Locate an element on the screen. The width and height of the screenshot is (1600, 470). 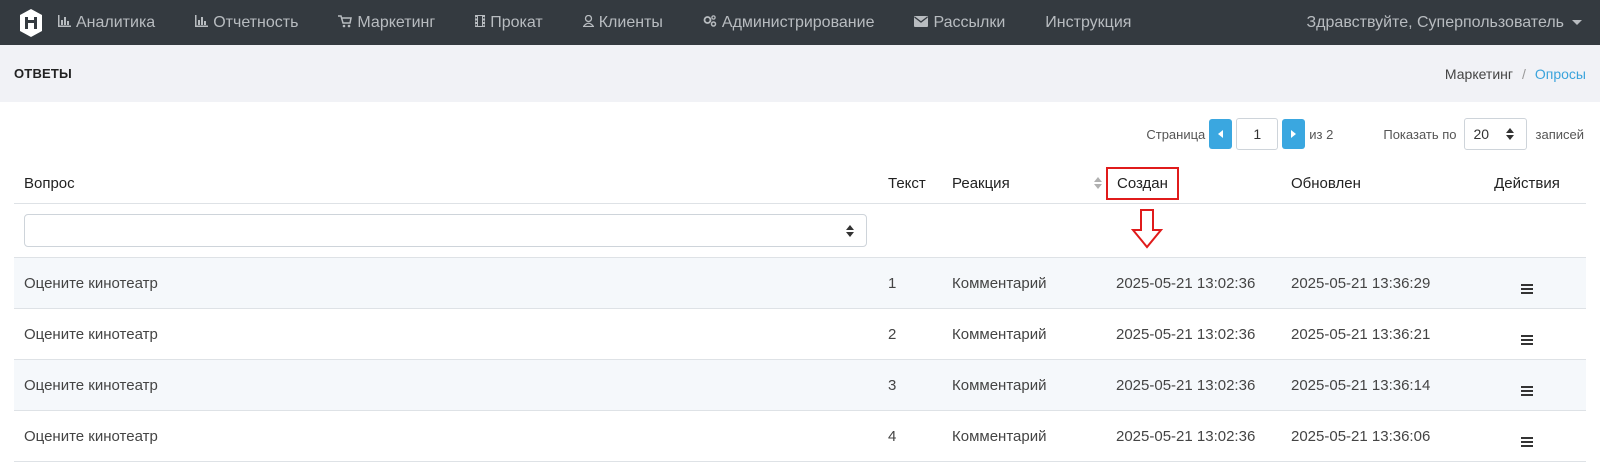
column-reaction-label: Реакция is located at coordinates (981, 183).